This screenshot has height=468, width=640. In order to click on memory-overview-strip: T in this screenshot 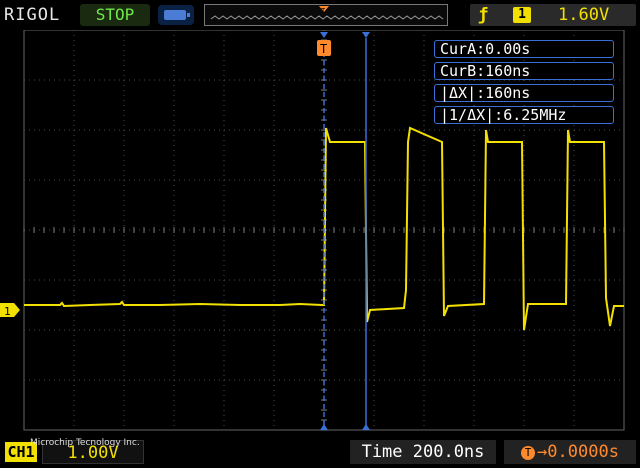, I will do `click(326, 15)`.